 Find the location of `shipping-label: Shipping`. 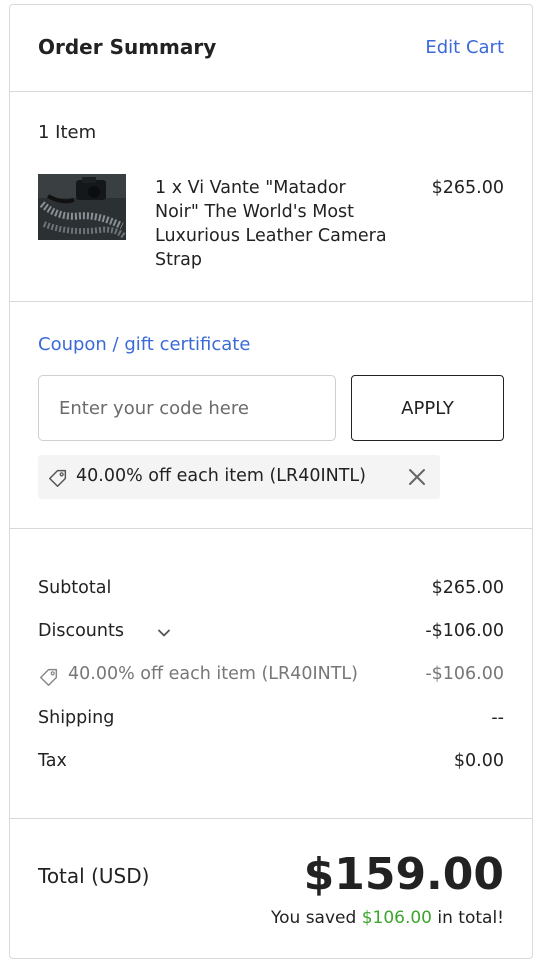

shipping-label: Shipping is located at coordinates (76, 718).